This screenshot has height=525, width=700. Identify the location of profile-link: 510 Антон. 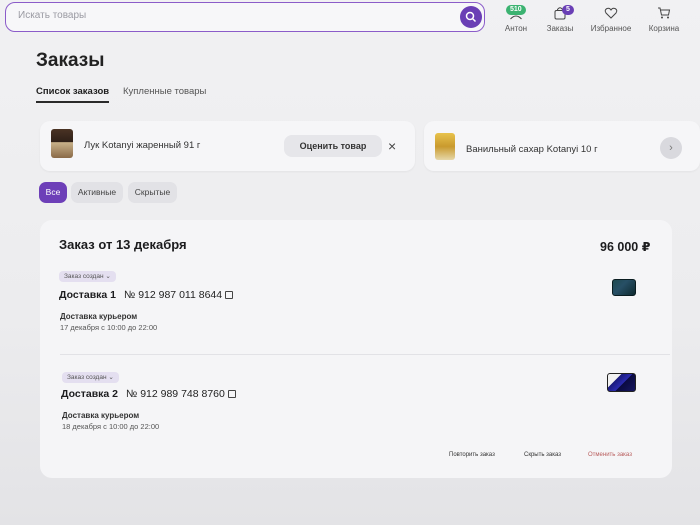
(516, 19).